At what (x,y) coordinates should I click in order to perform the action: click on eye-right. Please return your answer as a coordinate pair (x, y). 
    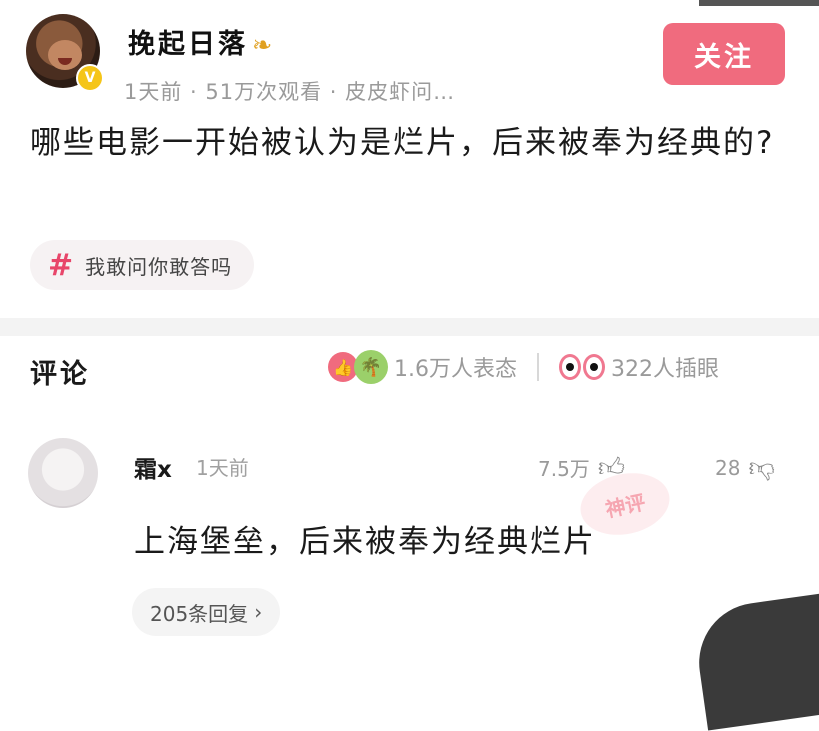
    Looking at the image, I should click on (594, 367).